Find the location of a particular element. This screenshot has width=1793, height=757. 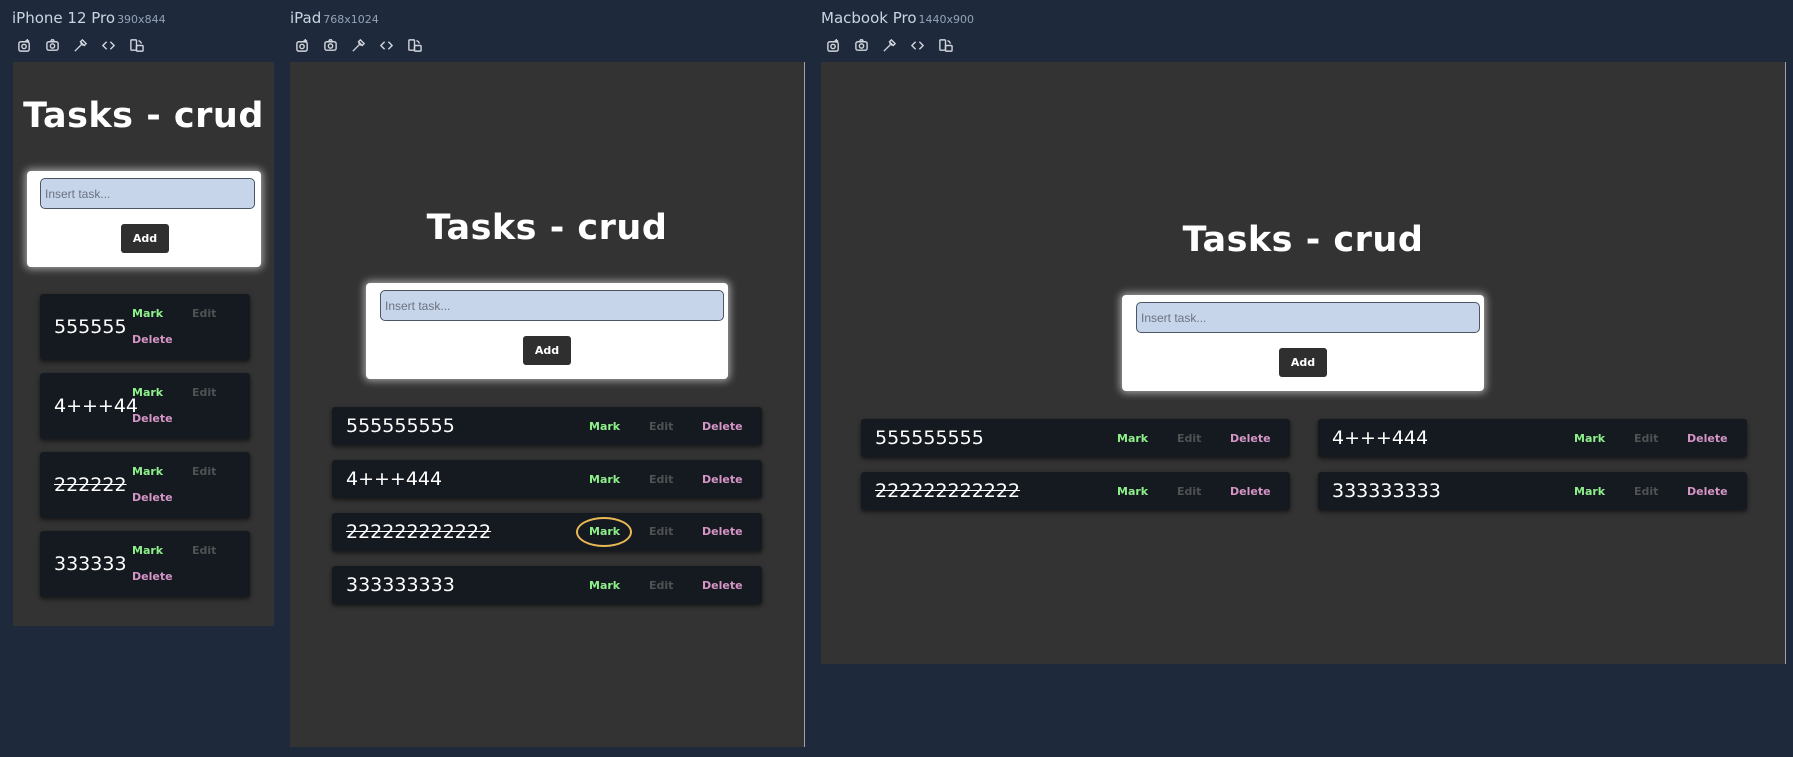

device-title-iphone: iPhone 12 Pro 390x844 is located at coordinates (89, 18).